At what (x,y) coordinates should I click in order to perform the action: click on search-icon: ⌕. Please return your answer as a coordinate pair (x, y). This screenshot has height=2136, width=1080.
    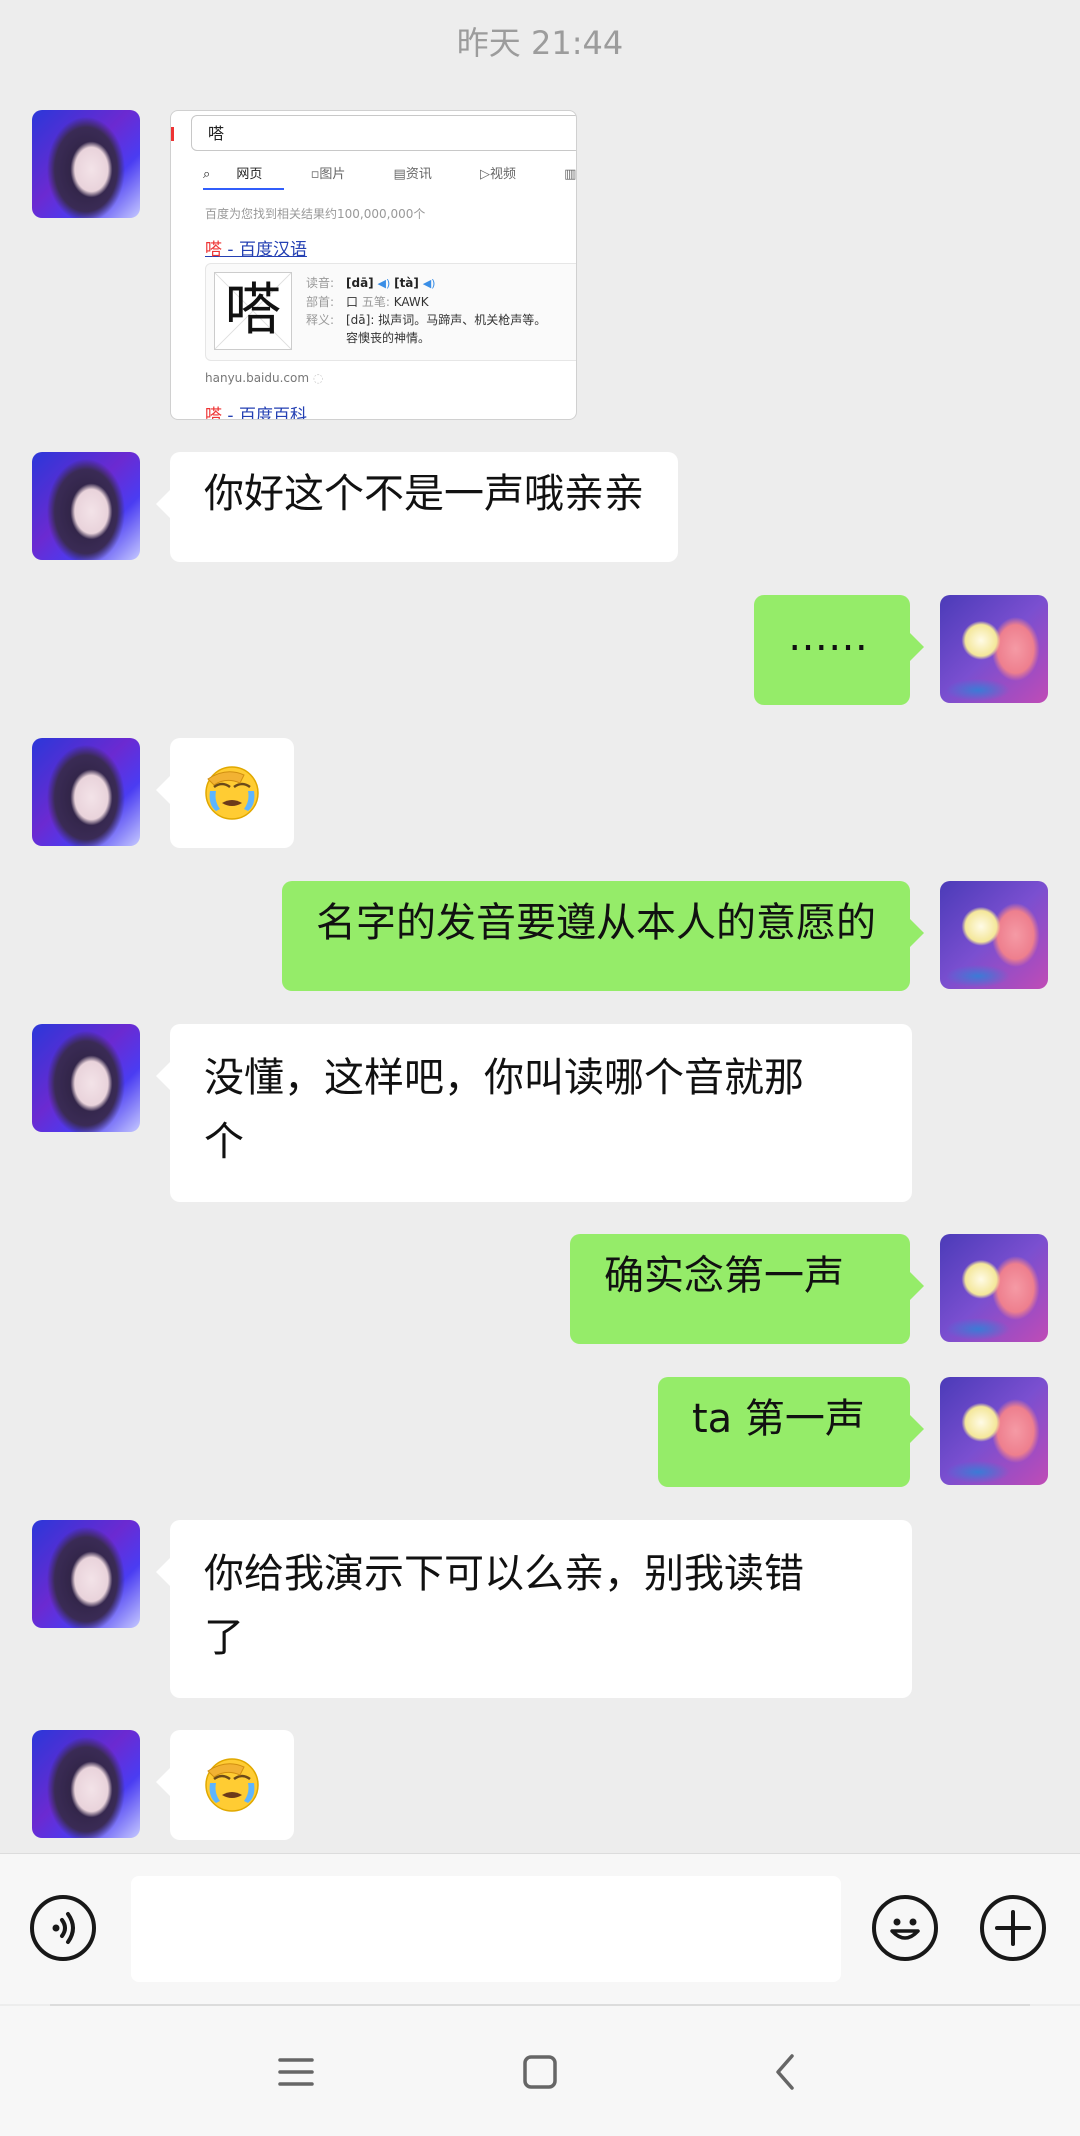
    Looking at the image, I should click on (207, 174).